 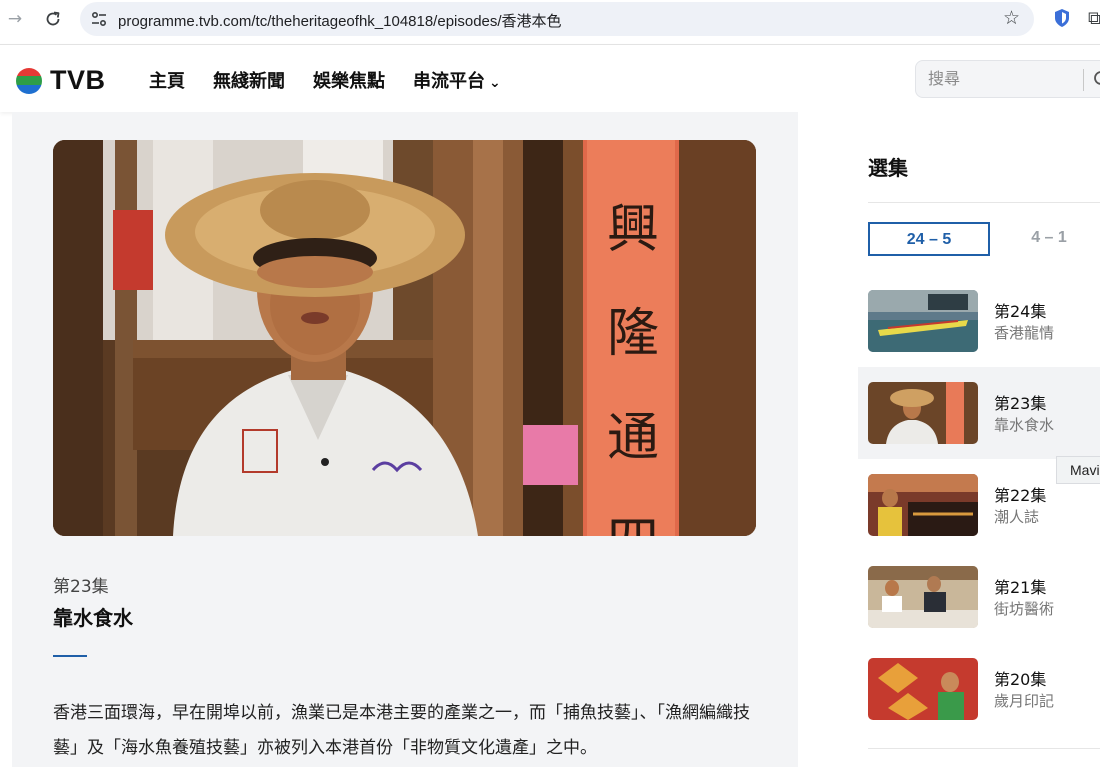 What do you see at coordinates (632, 438) in the screenshot?
I see `calligraphy-char: 通` at bounding box center [632, 438].